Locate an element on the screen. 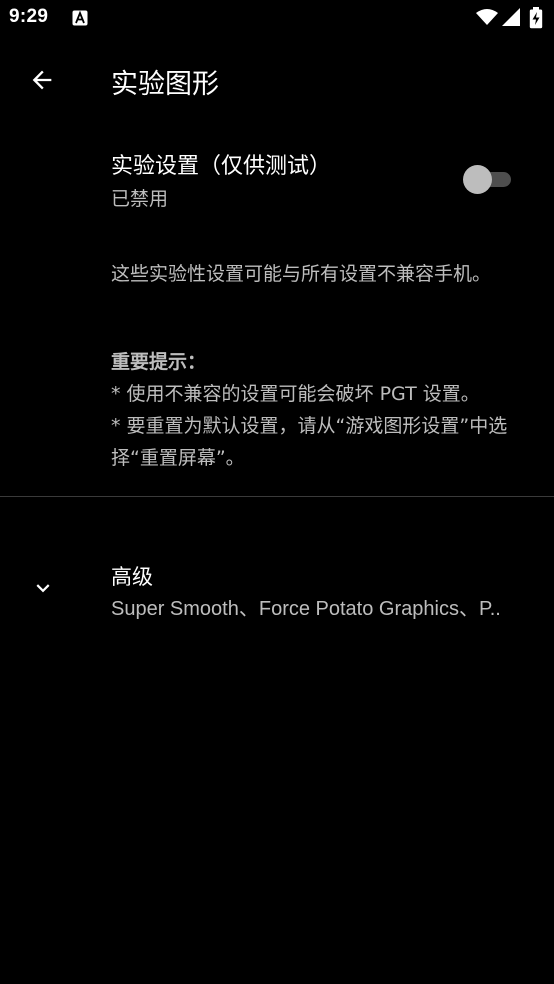 The height and width of the screenshot is (984, 554). notice-line: * 使用不兼容的设置可能会破坏 PGT 设置。 is located at coordinates (295, 394).